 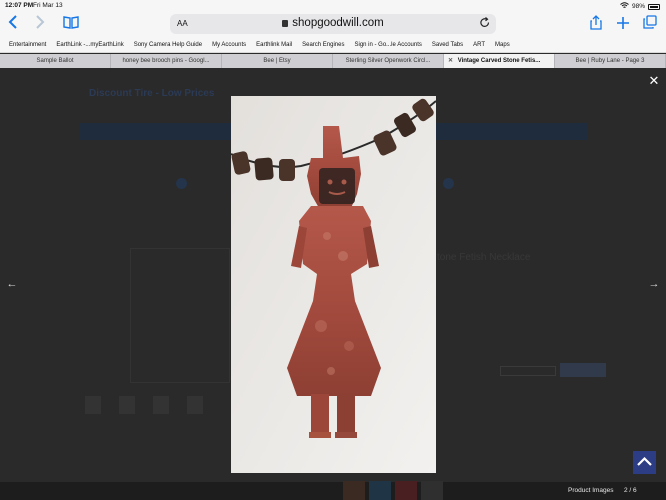 I want to click on browser-toolbar: AA shopgoodwill.com, so click(x=333, y=24).